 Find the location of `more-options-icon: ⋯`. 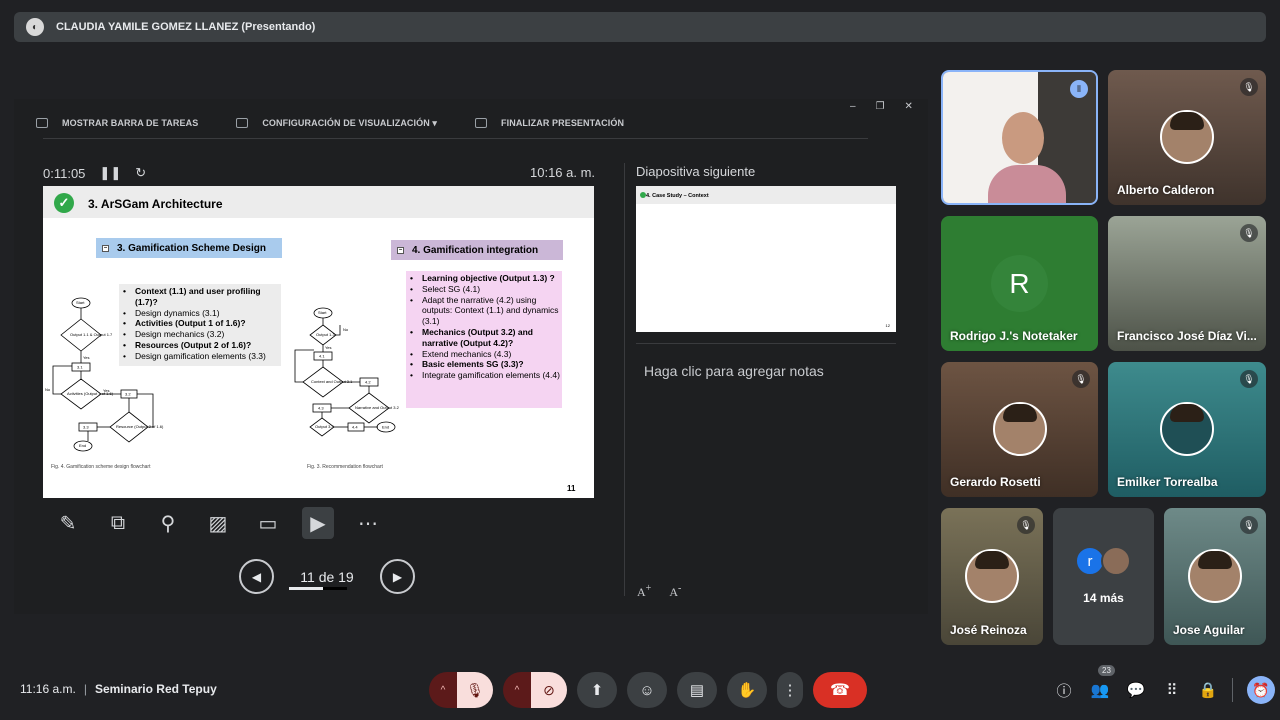

more-options-icon: ⋯ is located at coordinates (368, 523).